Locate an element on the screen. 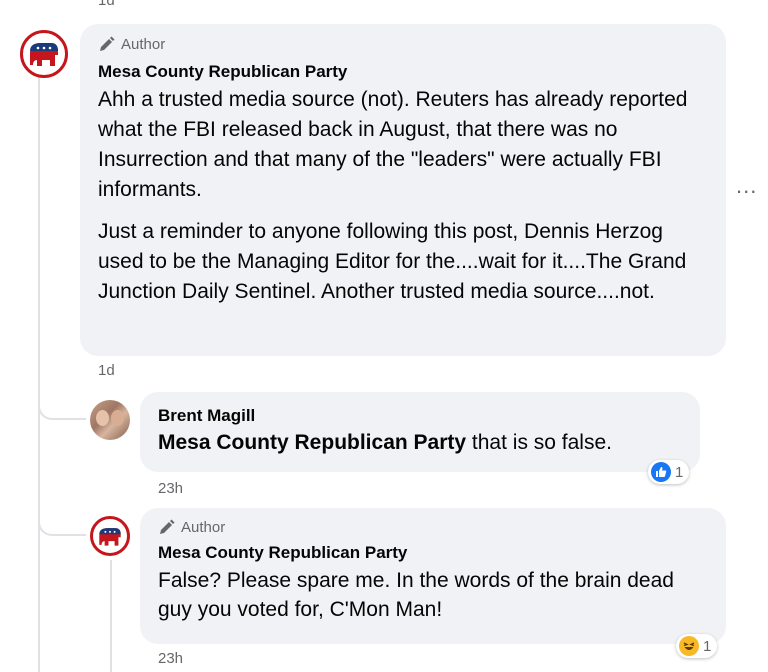 This screenshot has height=672, width=768. like-icon is located at coordinates (661, 472).